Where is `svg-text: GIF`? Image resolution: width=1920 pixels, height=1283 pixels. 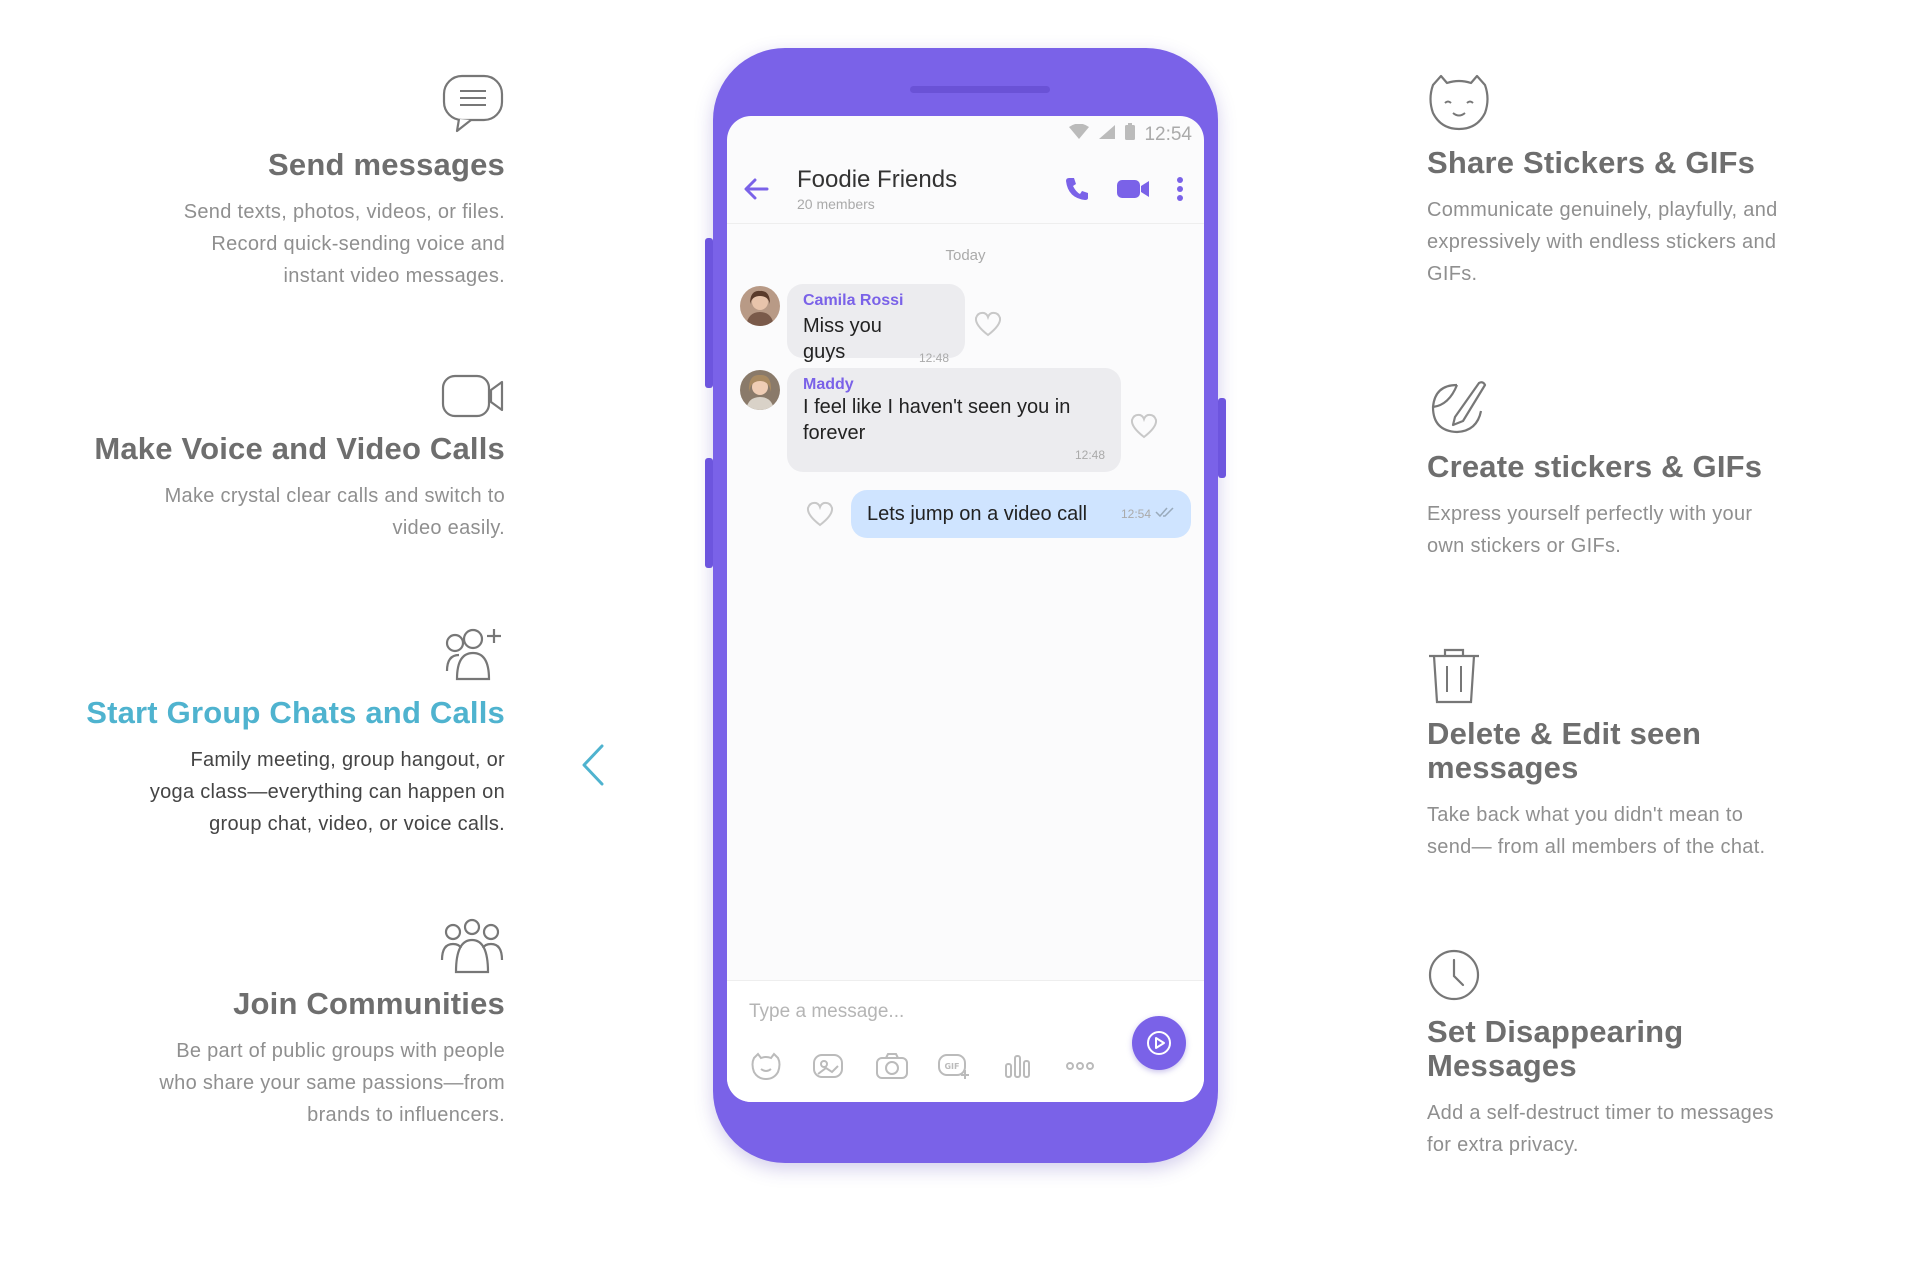
svg-text: GIF is located at coordinates (951, 1066).